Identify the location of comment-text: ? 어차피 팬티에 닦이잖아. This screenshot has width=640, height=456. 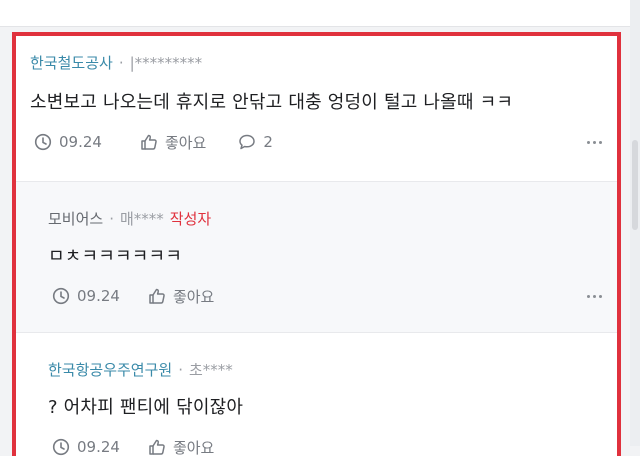
(145, 406).